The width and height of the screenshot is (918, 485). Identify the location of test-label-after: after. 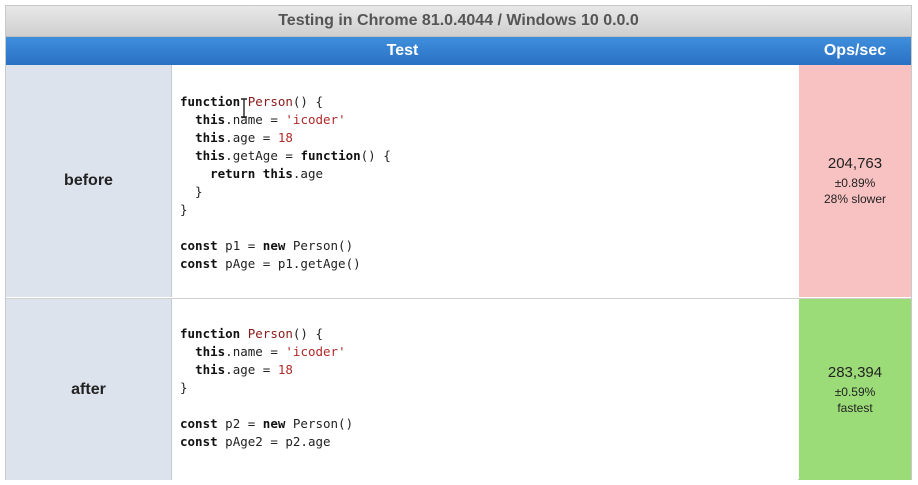
(89, 389).